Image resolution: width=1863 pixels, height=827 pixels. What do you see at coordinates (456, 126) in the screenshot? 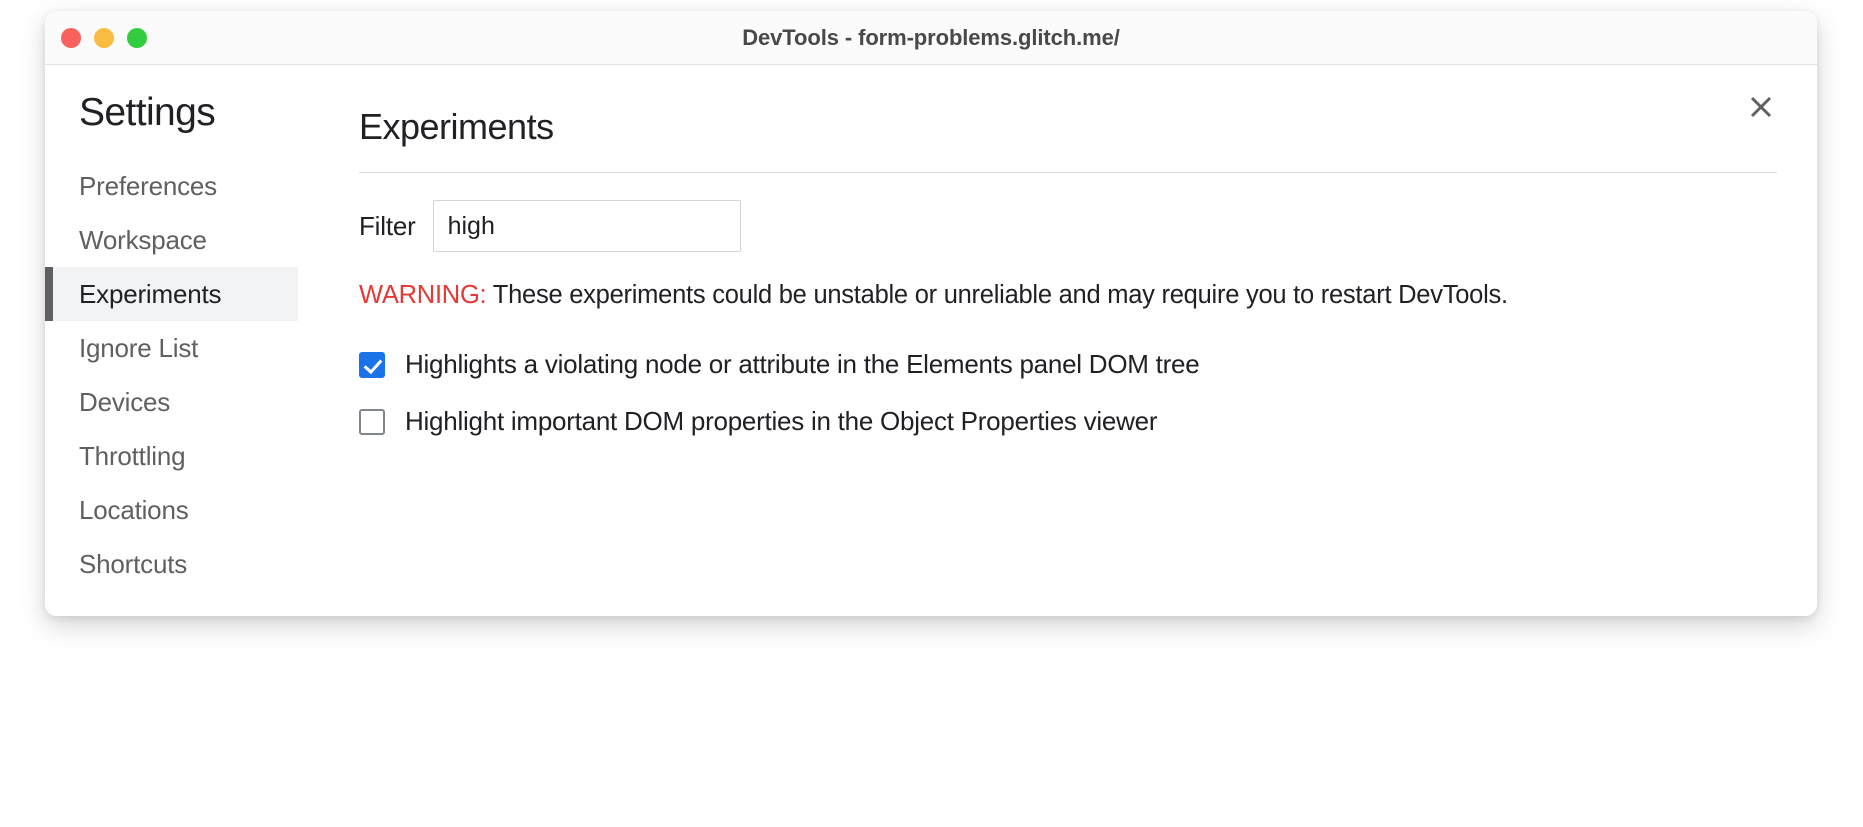
I see `page-title: Experiments` at bounding box center [456, 126].